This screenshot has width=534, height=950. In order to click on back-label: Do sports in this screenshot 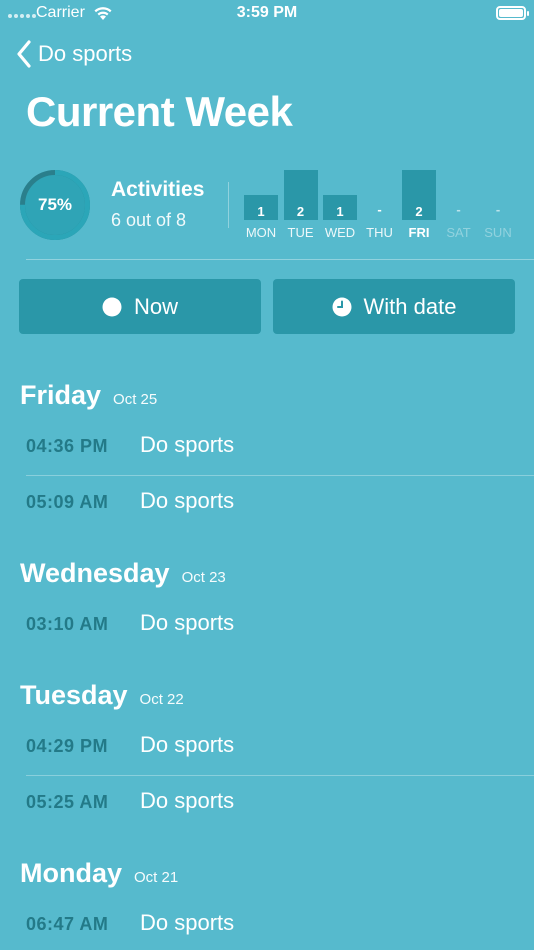, I will do `click(85, 53)`.